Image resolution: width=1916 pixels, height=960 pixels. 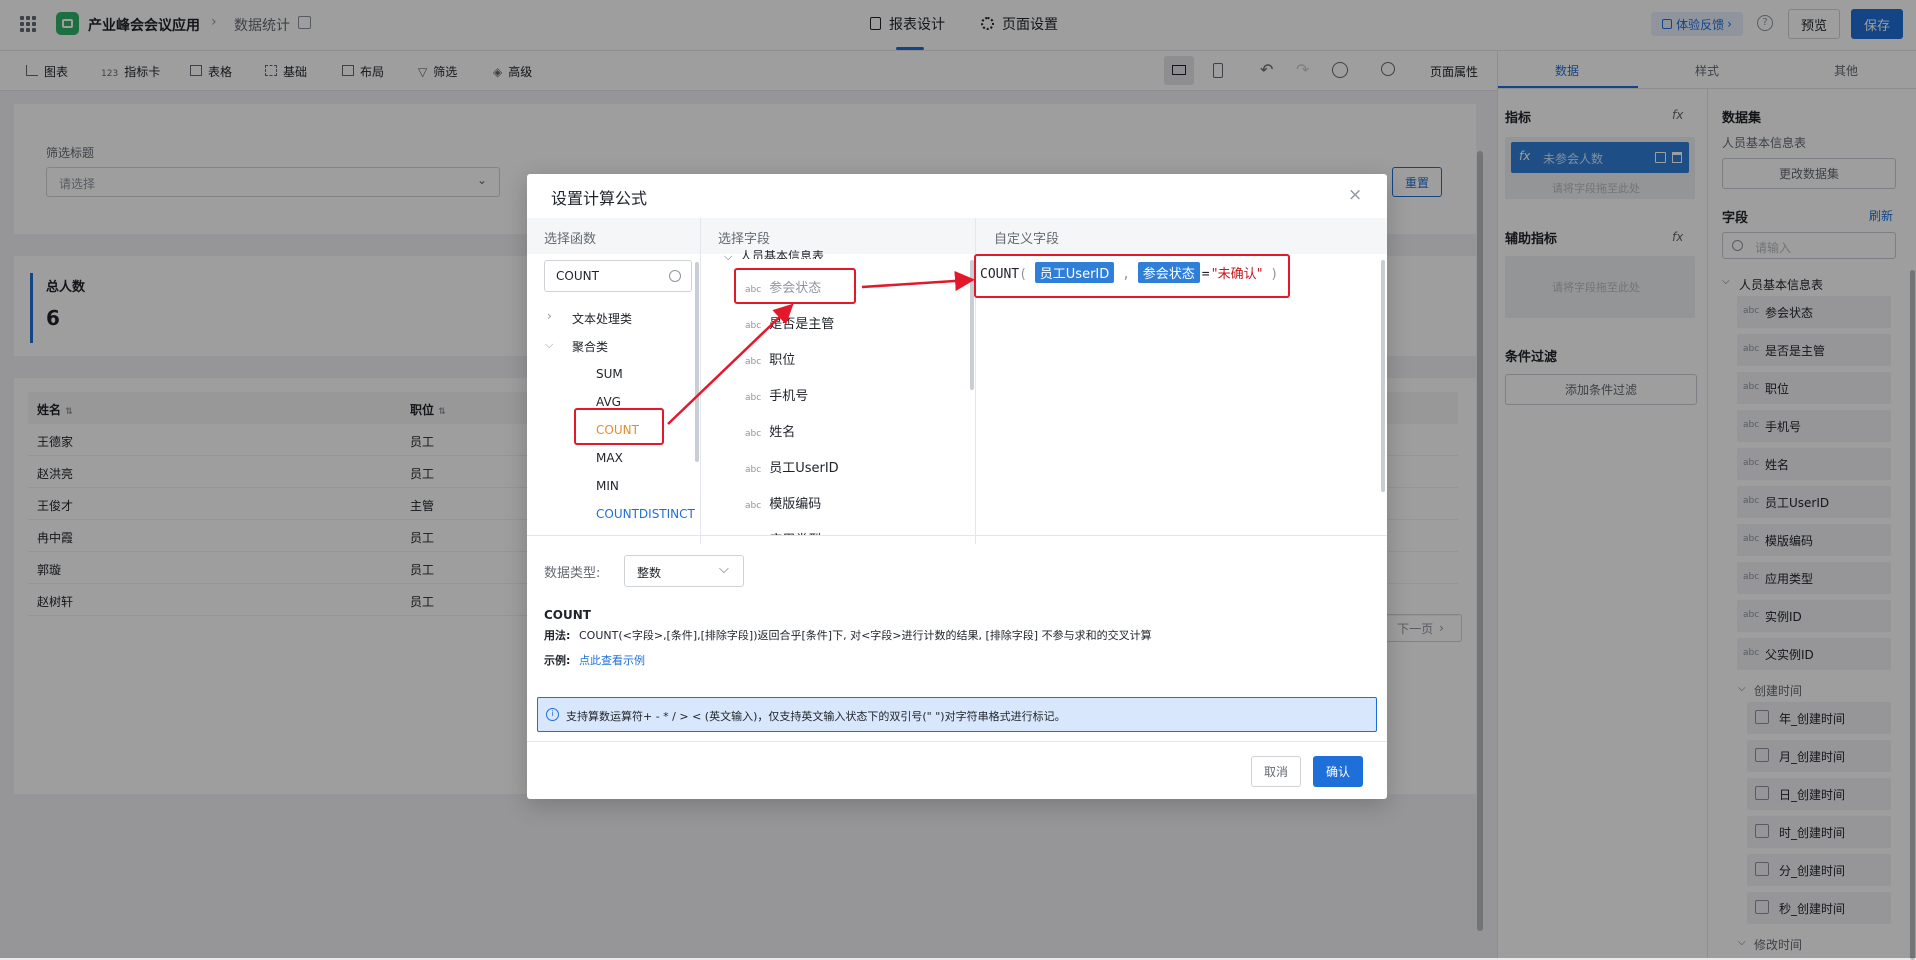 I want to click on annotation-arrows, so click(x=821, y=347).